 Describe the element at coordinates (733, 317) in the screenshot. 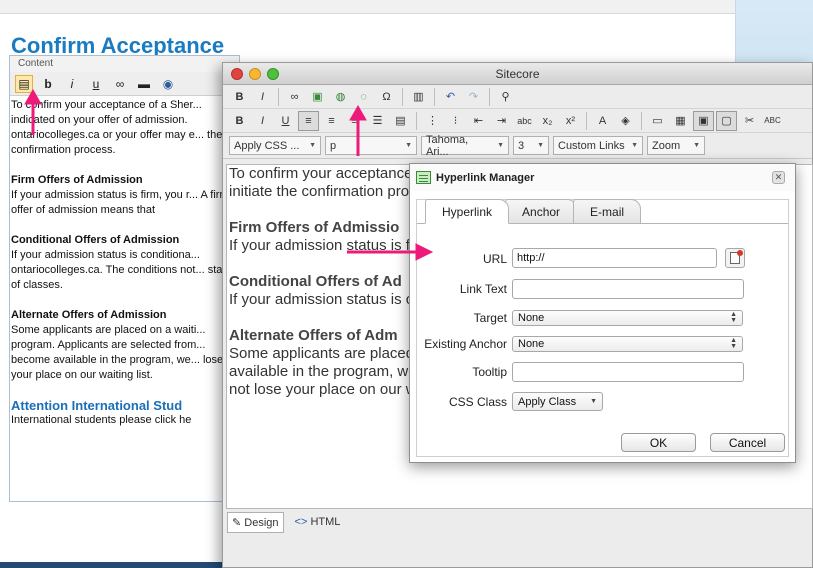

I see `up-down-icon: ▲ ▼` at that location.